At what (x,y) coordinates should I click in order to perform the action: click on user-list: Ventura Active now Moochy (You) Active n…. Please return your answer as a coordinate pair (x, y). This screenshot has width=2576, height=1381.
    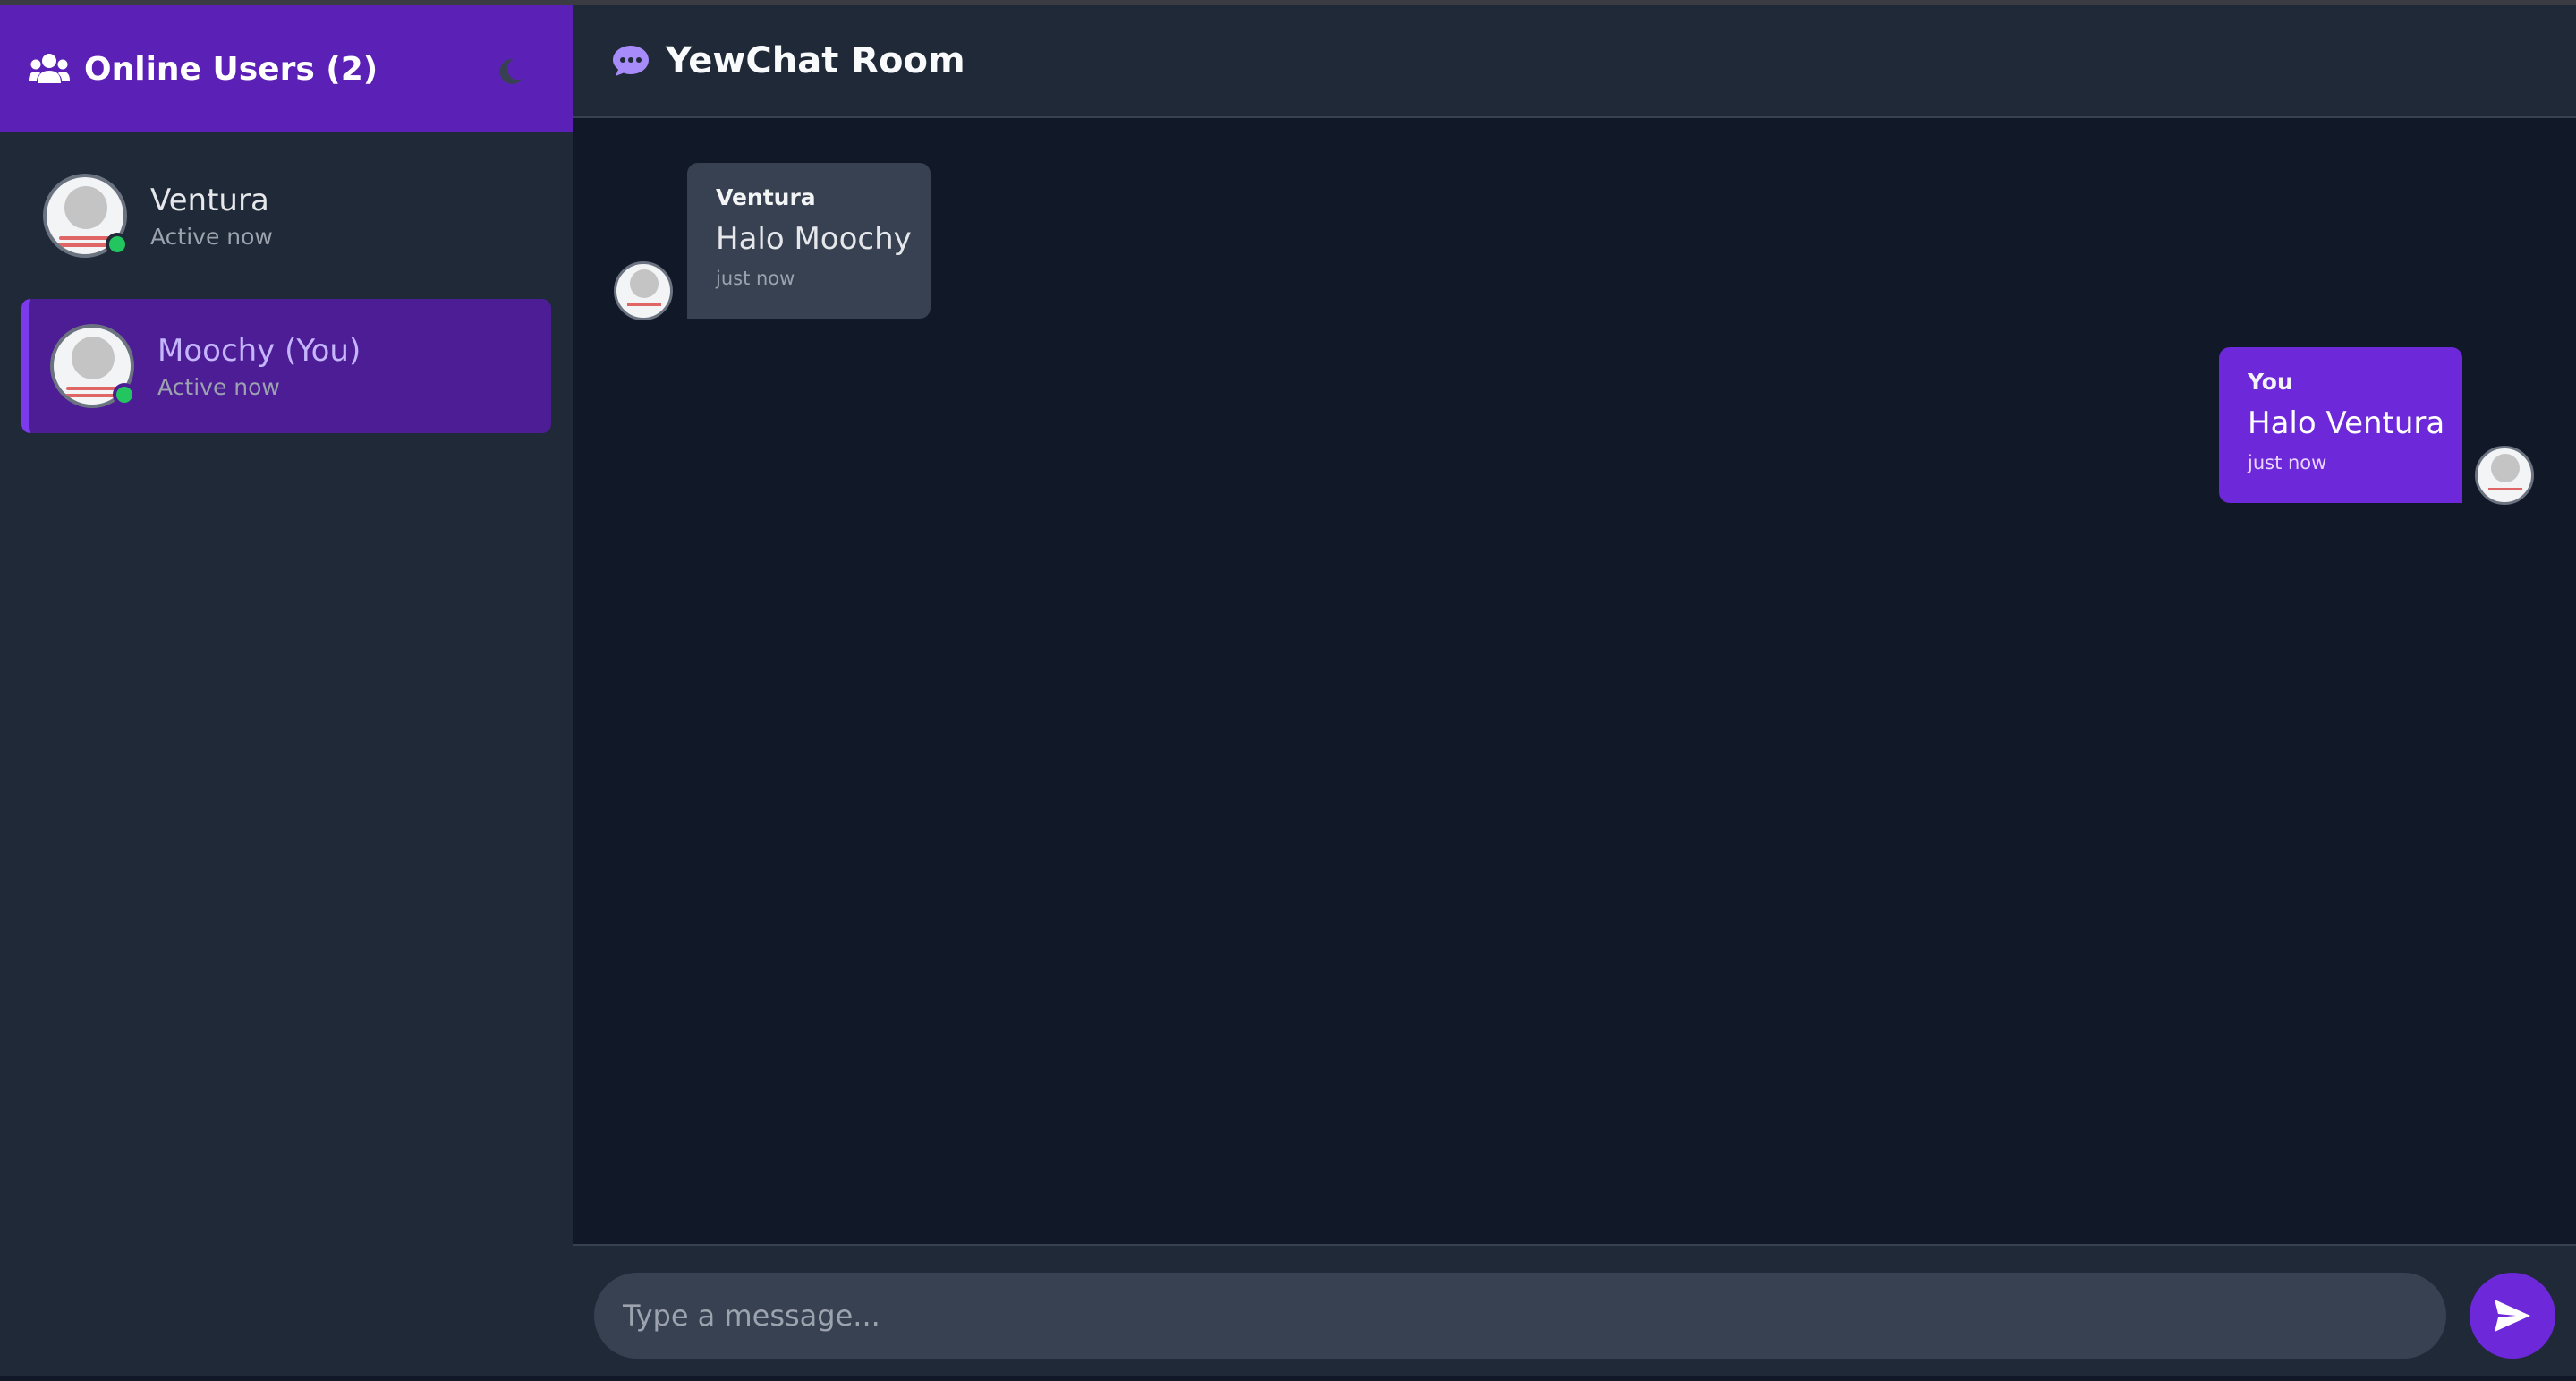
    Looking at the image, I should click on (286, 298).